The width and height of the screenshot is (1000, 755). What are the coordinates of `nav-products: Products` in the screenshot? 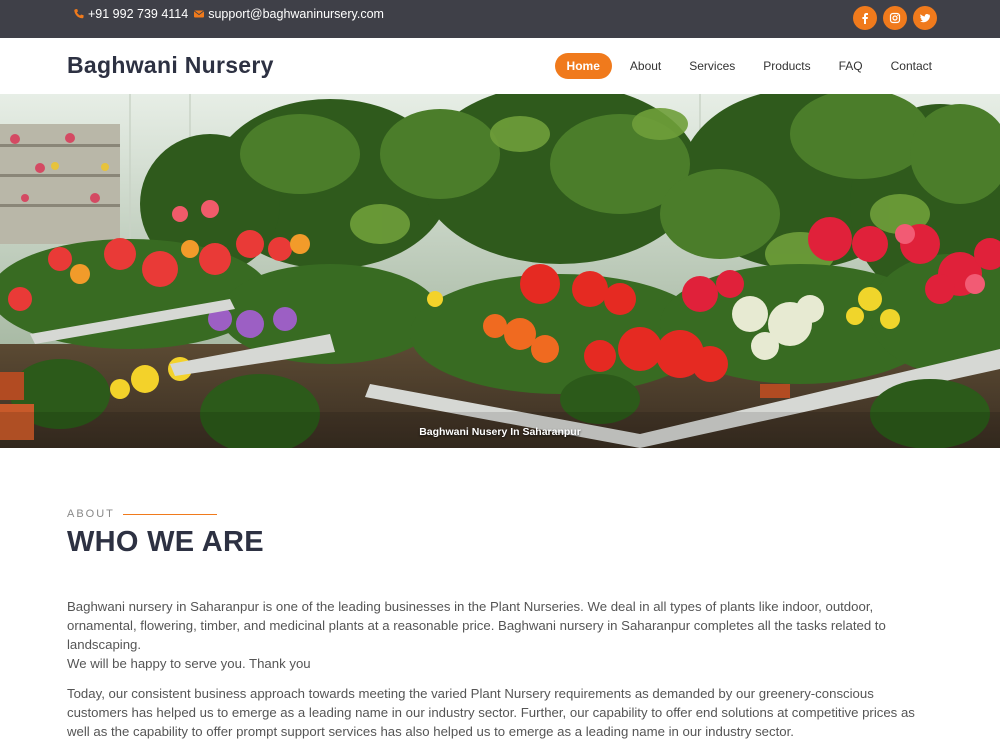 It's located at (786, 66).